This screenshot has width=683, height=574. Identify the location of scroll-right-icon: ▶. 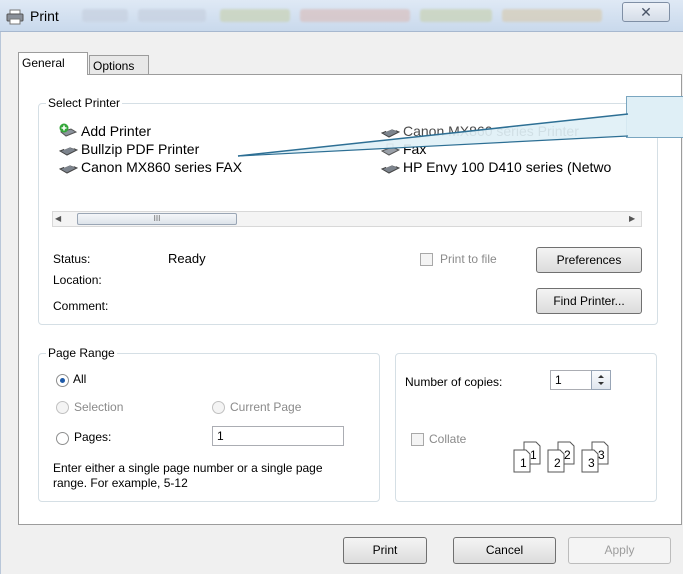
(634, 219).